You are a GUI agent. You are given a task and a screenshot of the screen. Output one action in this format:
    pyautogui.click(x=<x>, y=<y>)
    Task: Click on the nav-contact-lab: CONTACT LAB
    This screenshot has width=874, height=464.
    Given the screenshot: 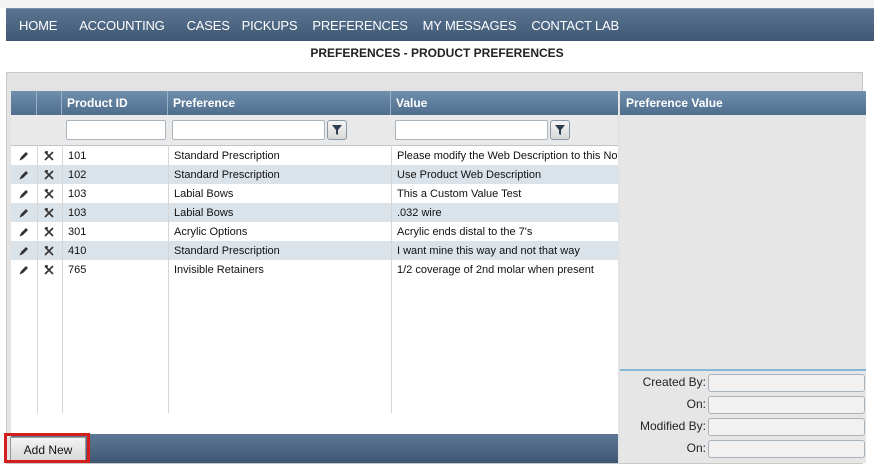 What is the action you would take?
    pyautogui.click(x=575, y=25)
    